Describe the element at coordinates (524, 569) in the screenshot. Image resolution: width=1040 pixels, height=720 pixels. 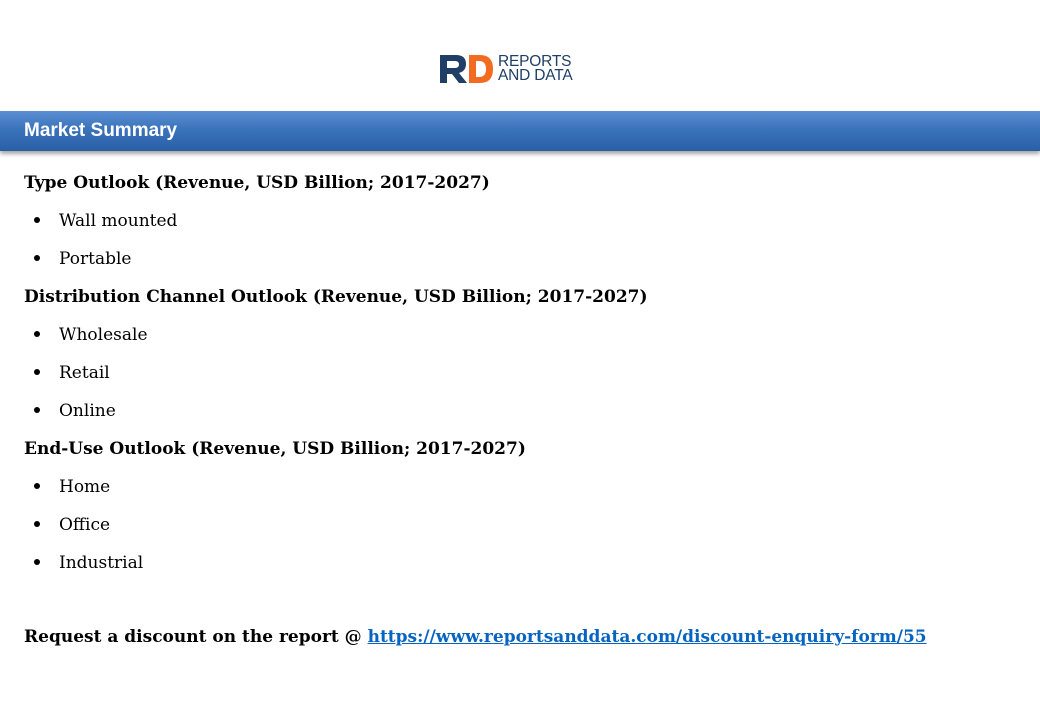
I see `list-item: Industrial` at that location.